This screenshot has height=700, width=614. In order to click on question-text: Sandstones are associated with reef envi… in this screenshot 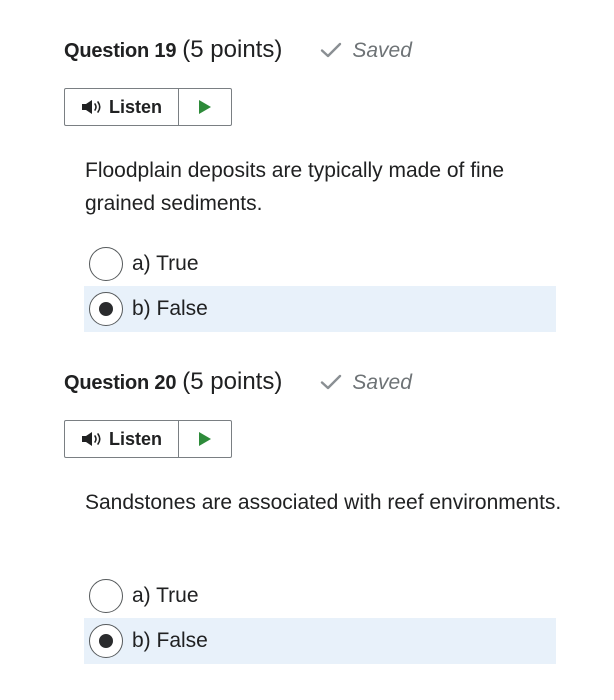, I will do `click(323, 502)`.